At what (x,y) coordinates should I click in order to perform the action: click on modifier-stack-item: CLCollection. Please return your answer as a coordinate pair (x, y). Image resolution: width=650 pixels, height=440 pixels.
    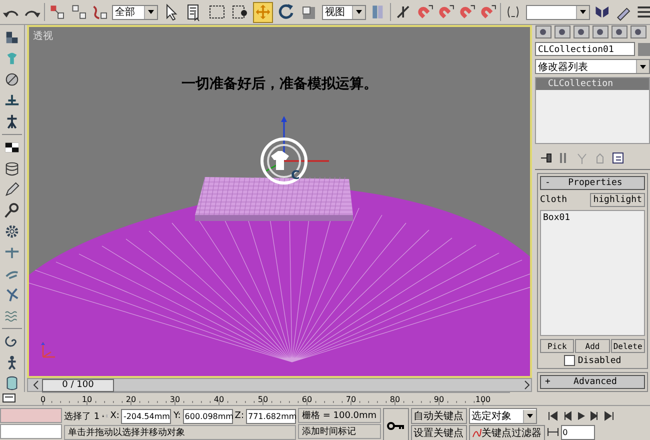
    Looking at the image, I should click on (592, 84).